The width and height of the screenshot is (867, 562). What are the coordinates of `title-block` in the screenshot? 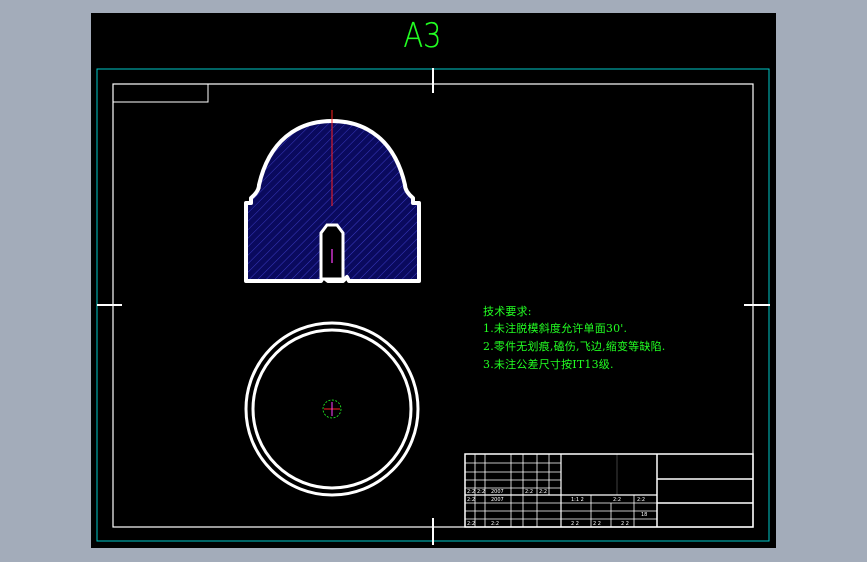 It's located at (609, 490).